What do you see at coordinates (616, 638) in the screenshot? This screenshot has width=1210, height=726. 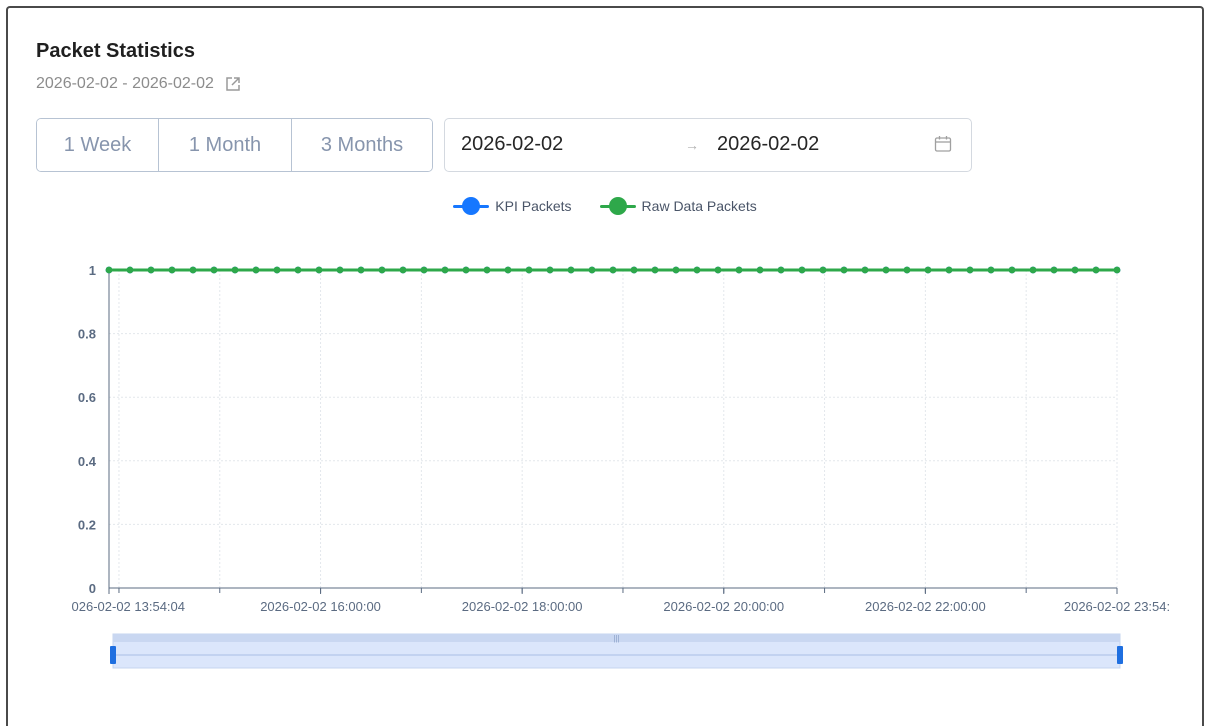 I see `zoom-grip-icon: |||` at bounding box center [616, 638].